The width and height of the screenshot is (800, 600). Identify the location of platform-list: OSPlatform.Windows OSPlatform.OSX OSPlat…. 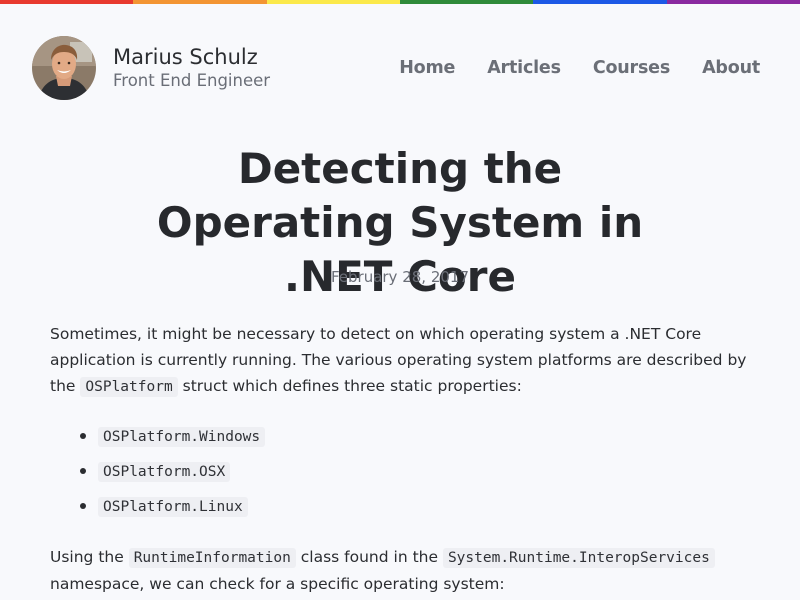
(420, 471).